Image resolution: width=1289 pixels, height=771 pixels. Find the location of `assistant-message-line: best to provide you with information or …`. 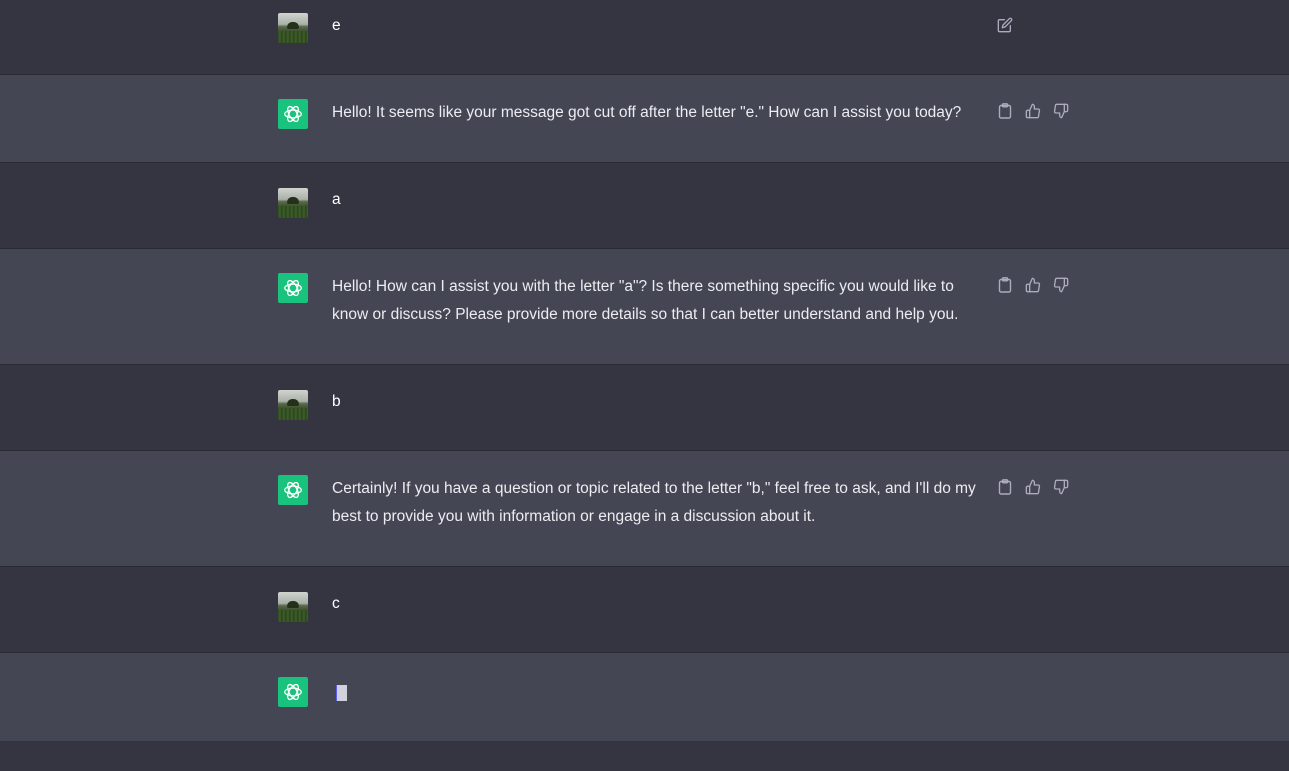

assistant-message-line: best to provide you with information or … is located at coordinates (574, 516).